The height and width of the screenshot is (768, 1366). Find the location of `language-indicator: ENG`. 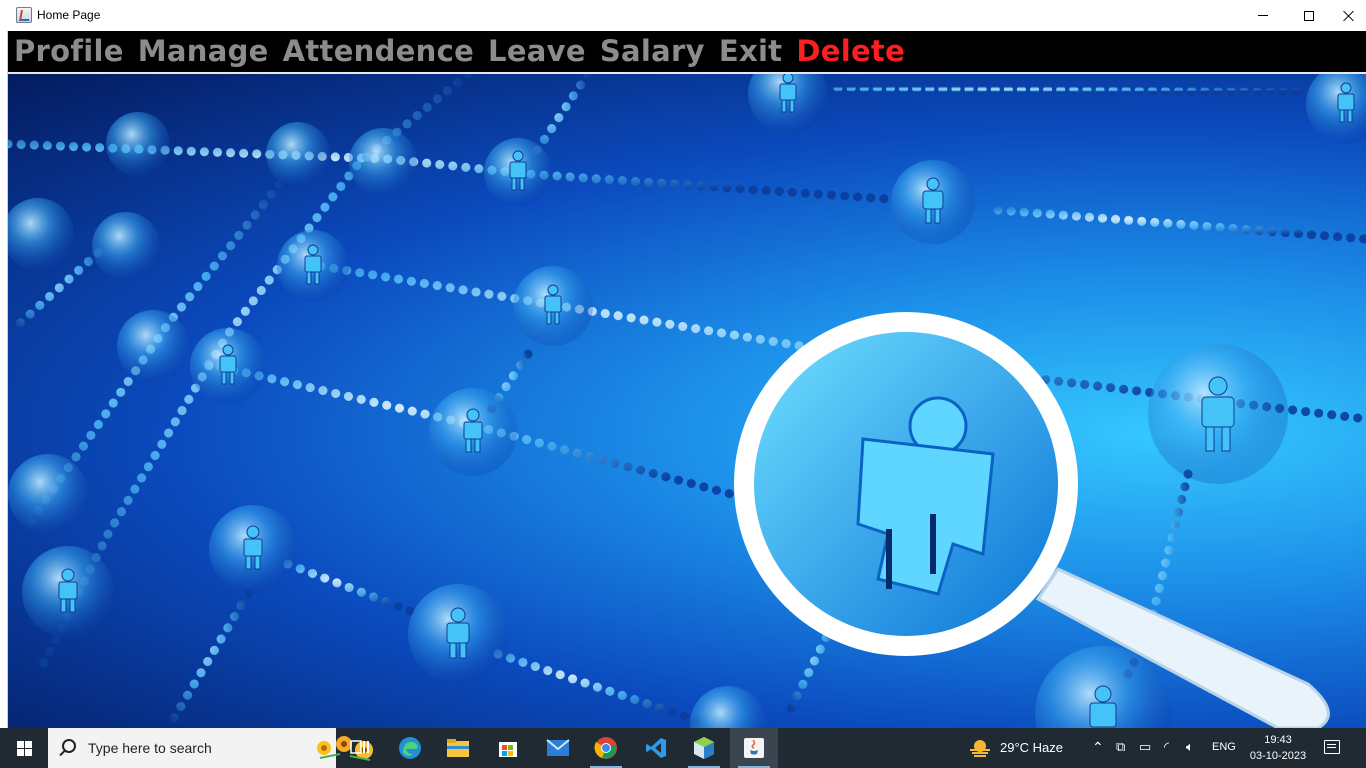

language-indicator: ENG is located at coordinates (1224, 747).